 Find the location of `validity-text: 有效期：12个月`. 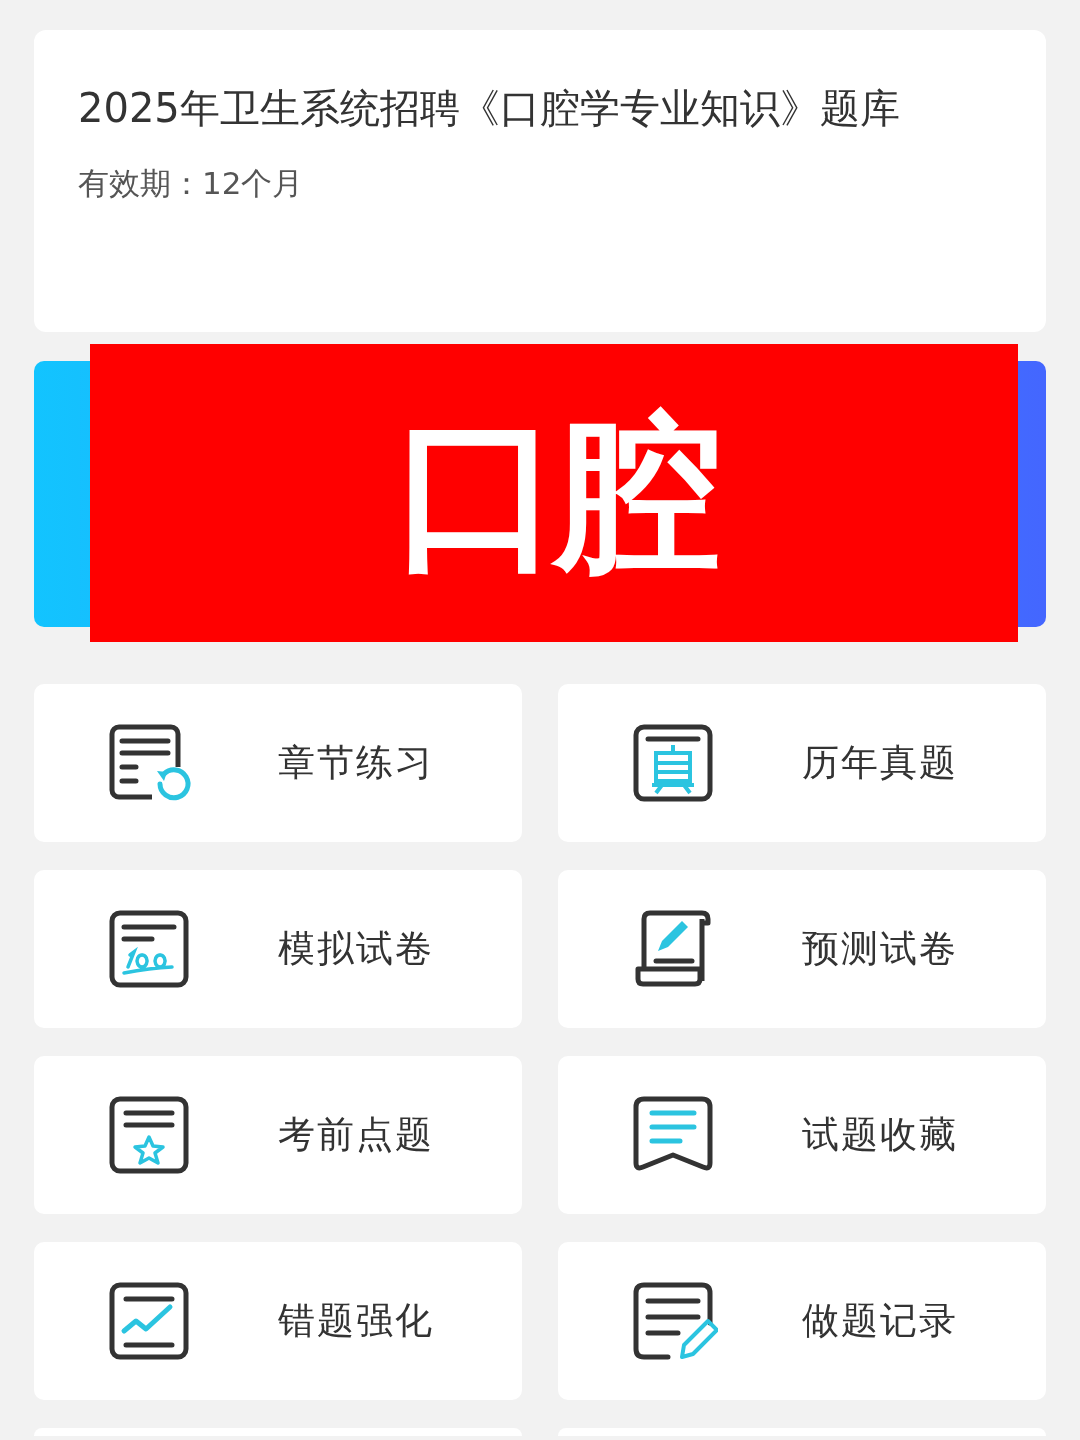

validity-text: 有效期：12个月 is located at coordinates (191, 183).